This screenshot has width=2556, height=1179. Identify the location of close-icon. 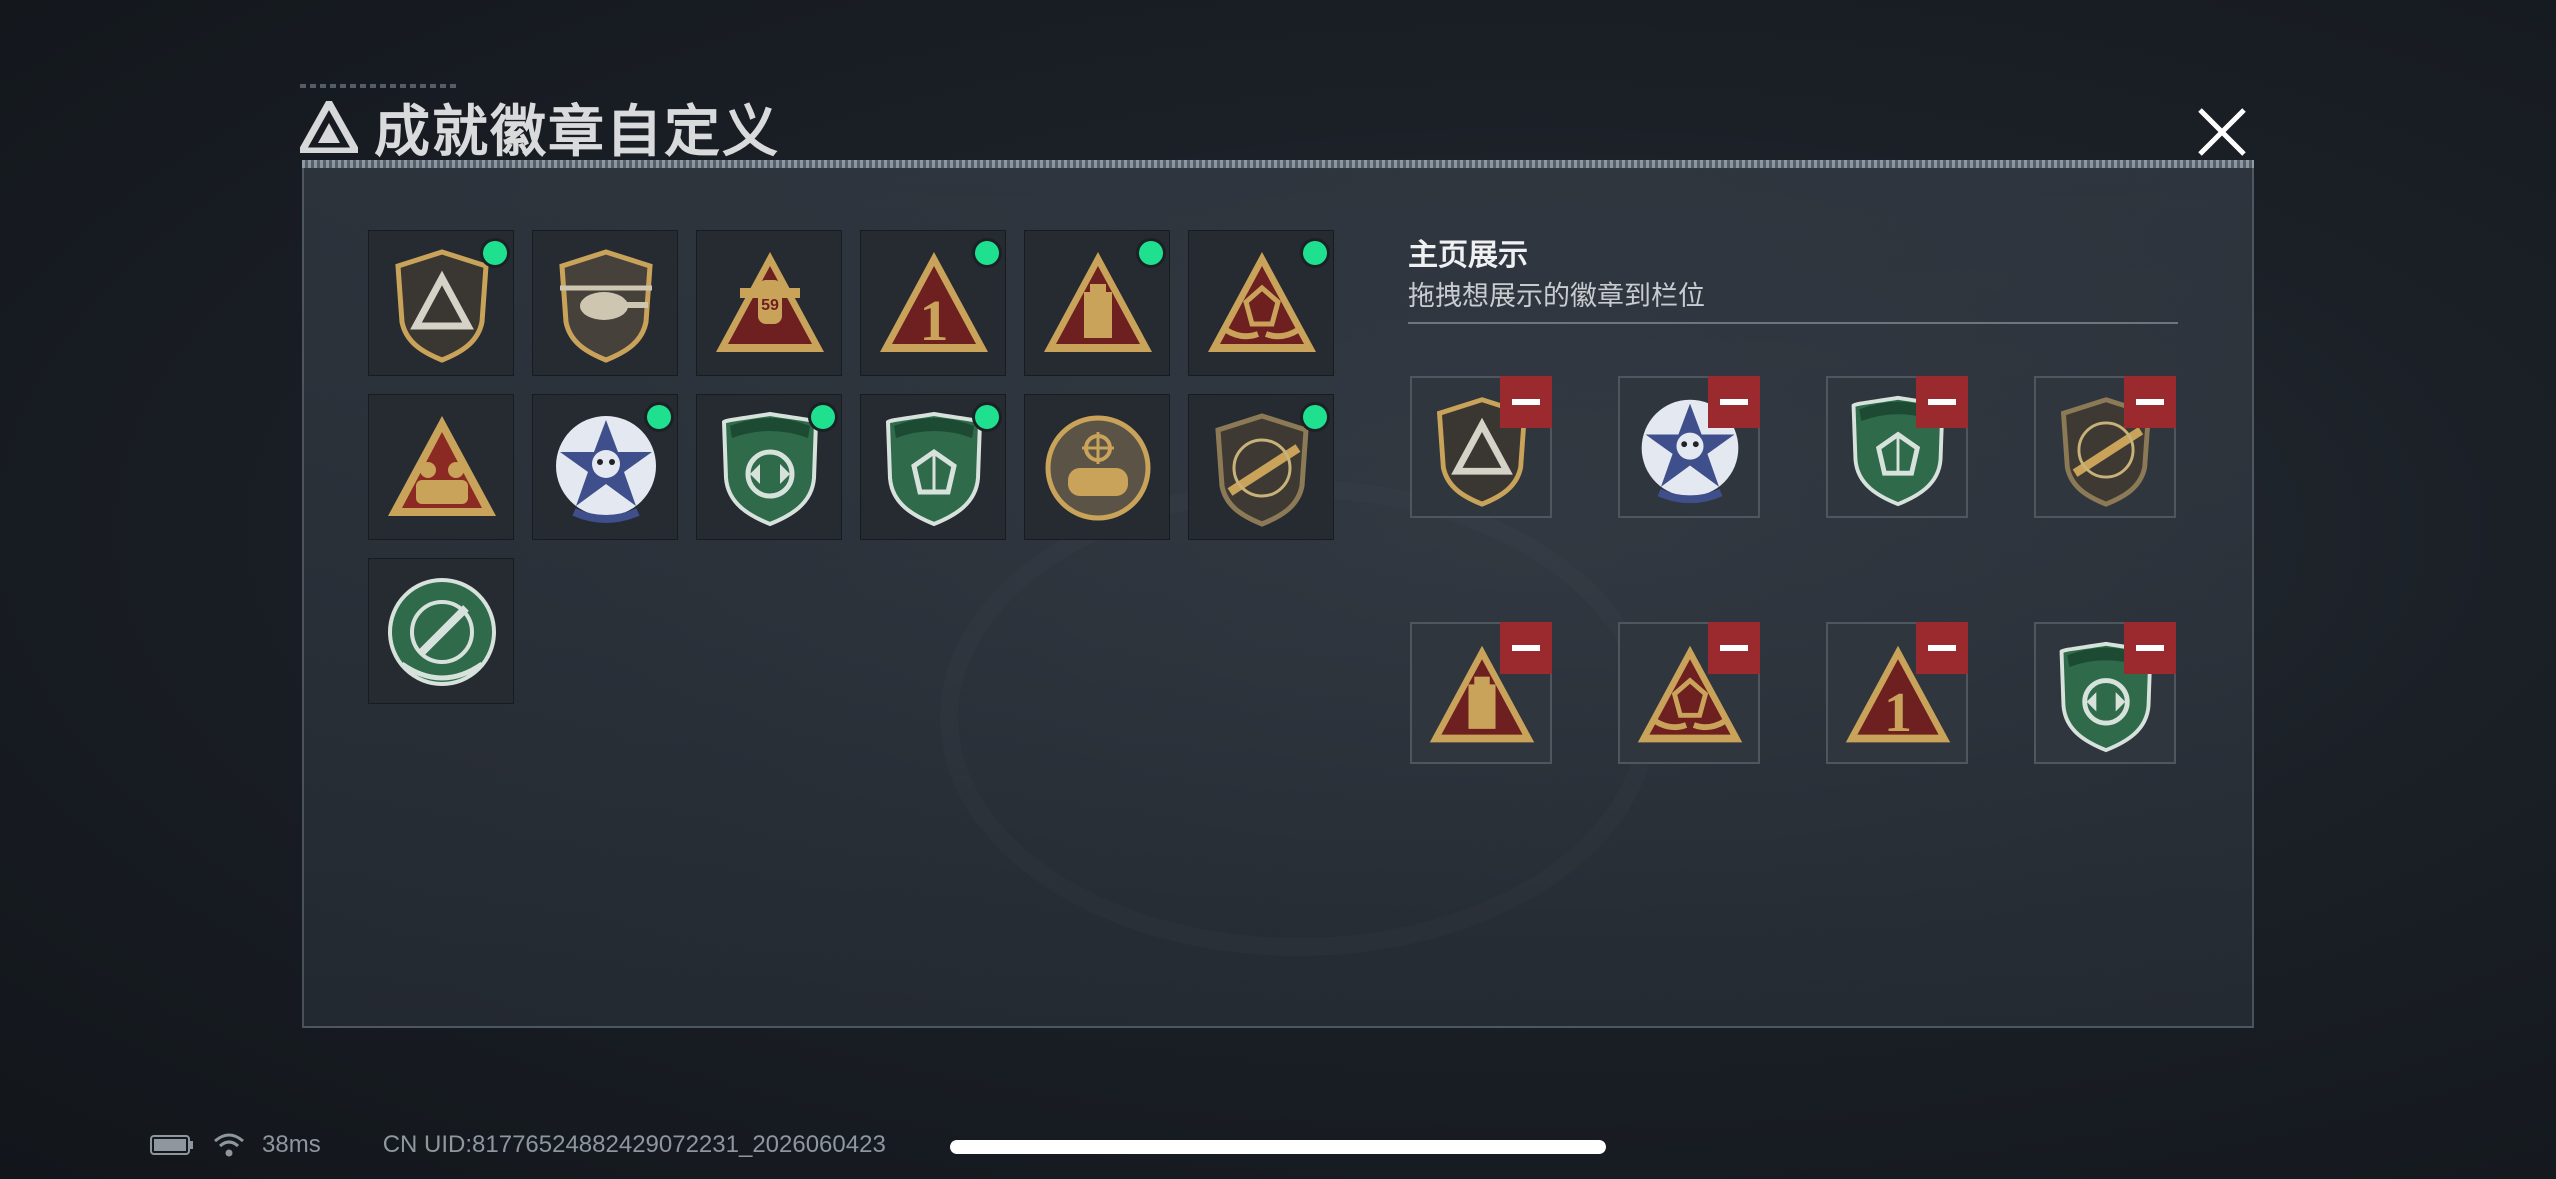
(2222, 132).